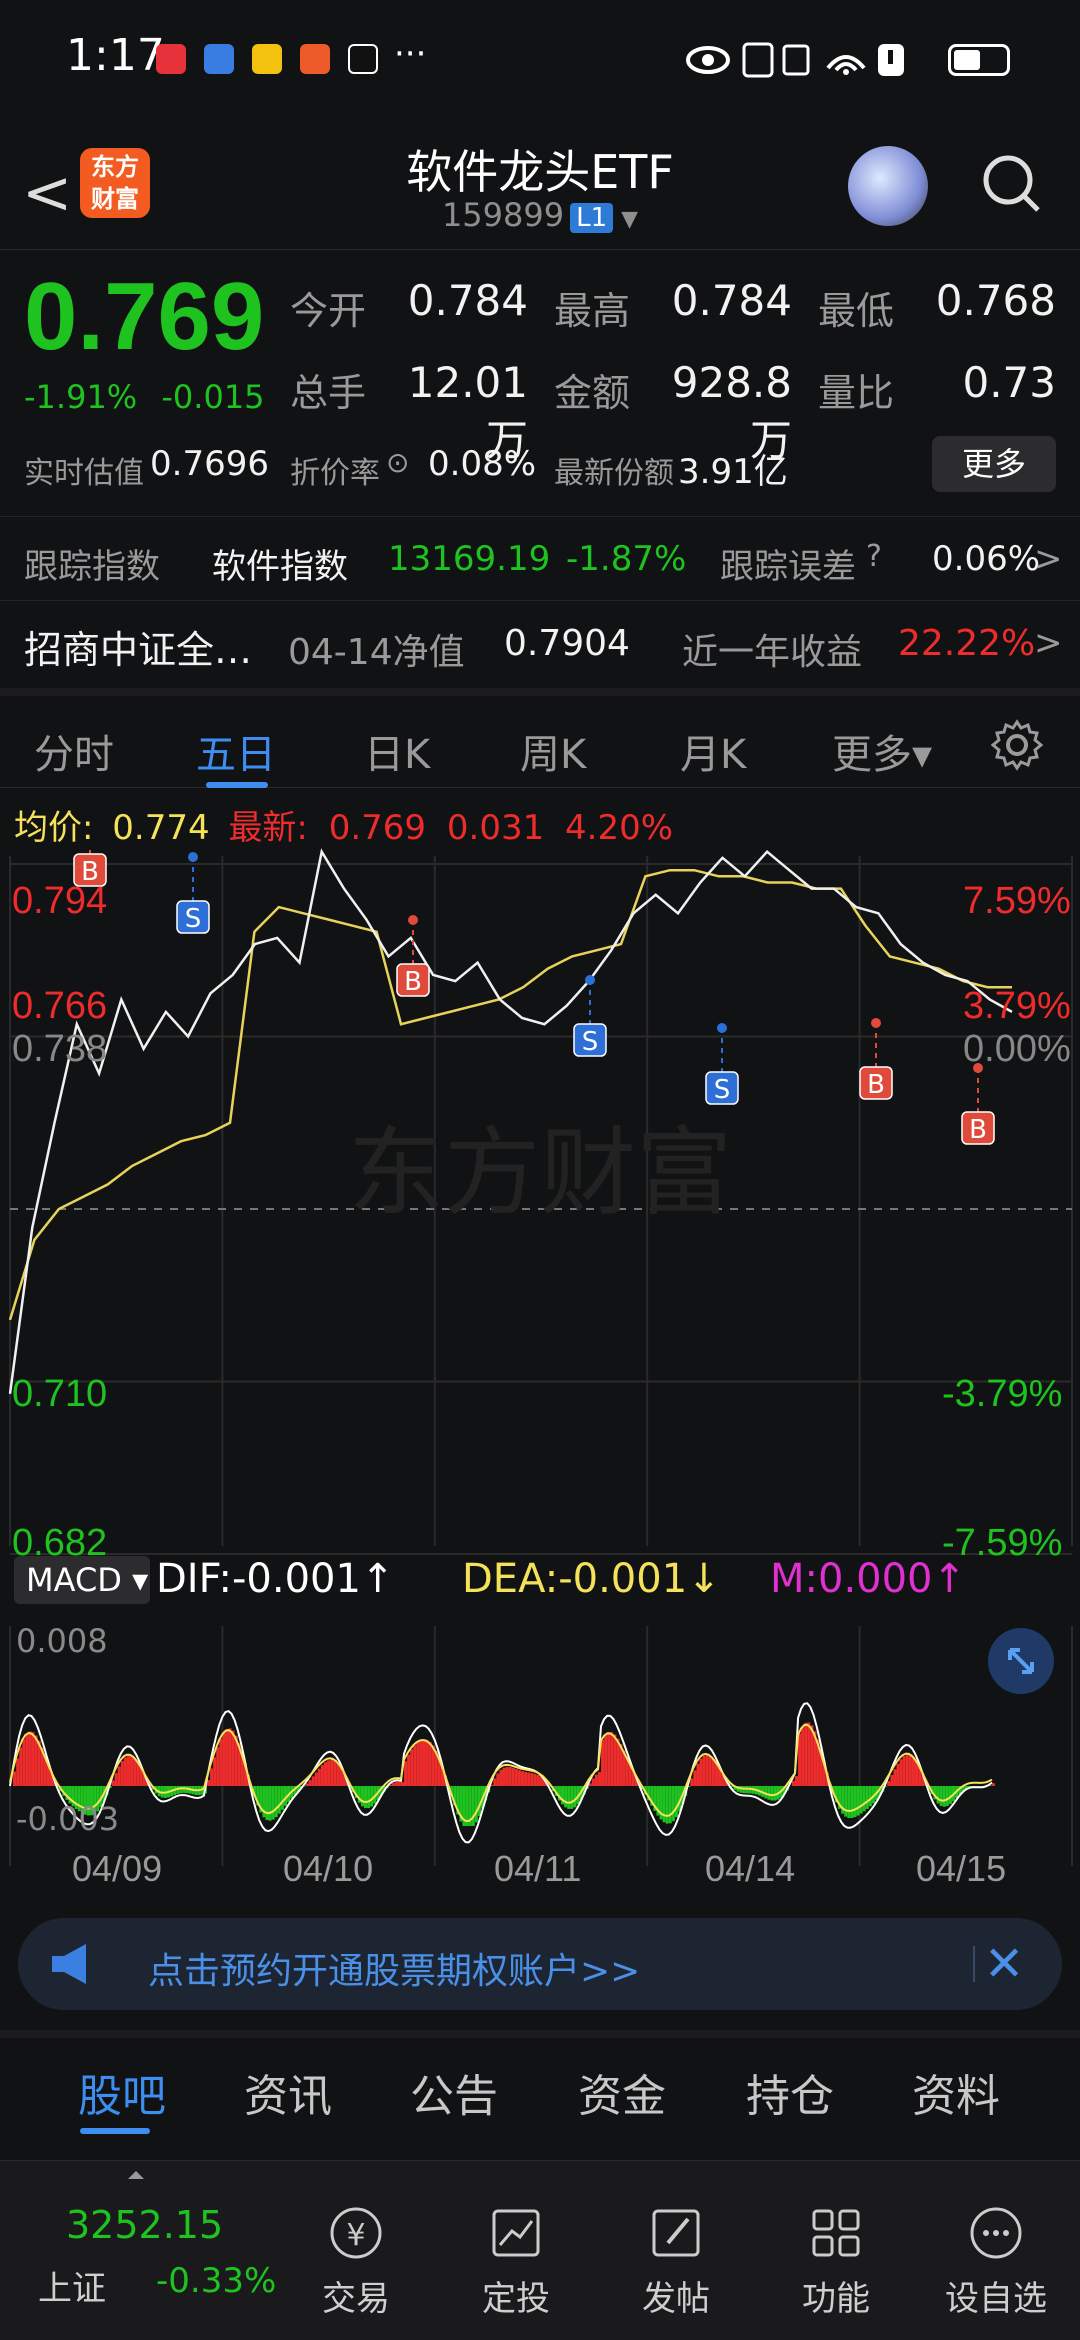  I want to click on search-icon, so click(1011, 183).